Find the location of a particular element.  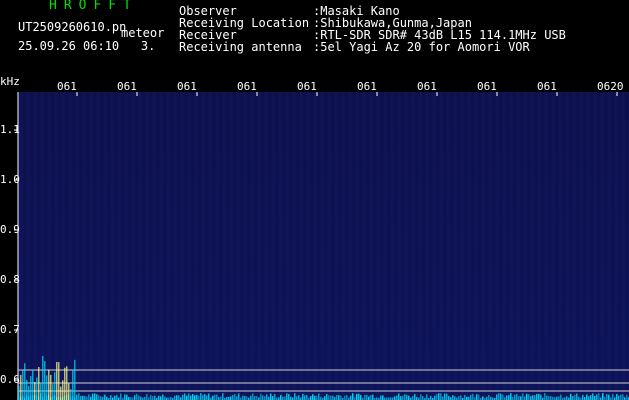

y-tick-label: 1.1 is located at coordinates (10, 129).